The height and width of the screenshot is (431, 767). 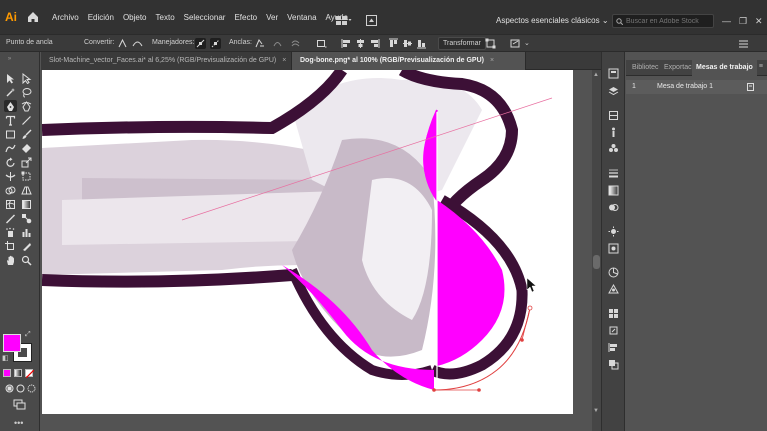 I want to click on connect-anchors-icon, so click(x=277, y=43).